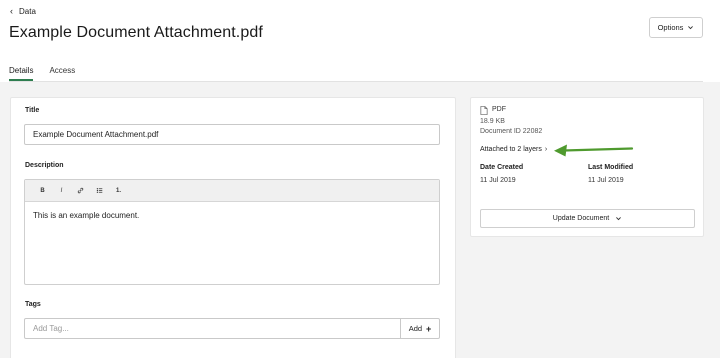 Image resolution: width=720 pixels, height=358 pixels. I want to click on last-modified-label: Last Modified, so click(611, 167).